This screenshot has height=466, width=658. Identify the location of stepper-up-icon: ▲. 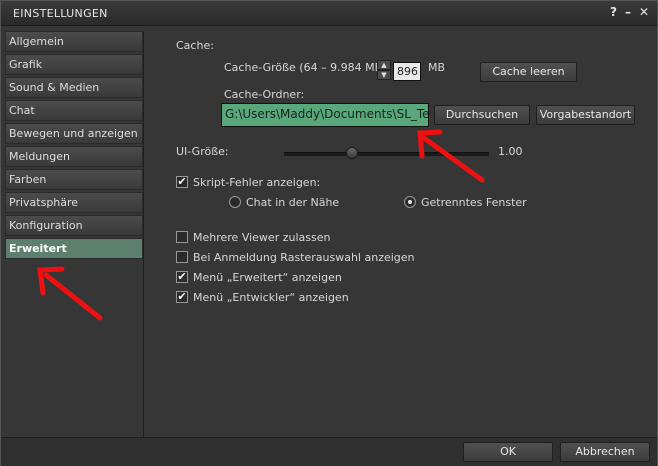
(384, 65).